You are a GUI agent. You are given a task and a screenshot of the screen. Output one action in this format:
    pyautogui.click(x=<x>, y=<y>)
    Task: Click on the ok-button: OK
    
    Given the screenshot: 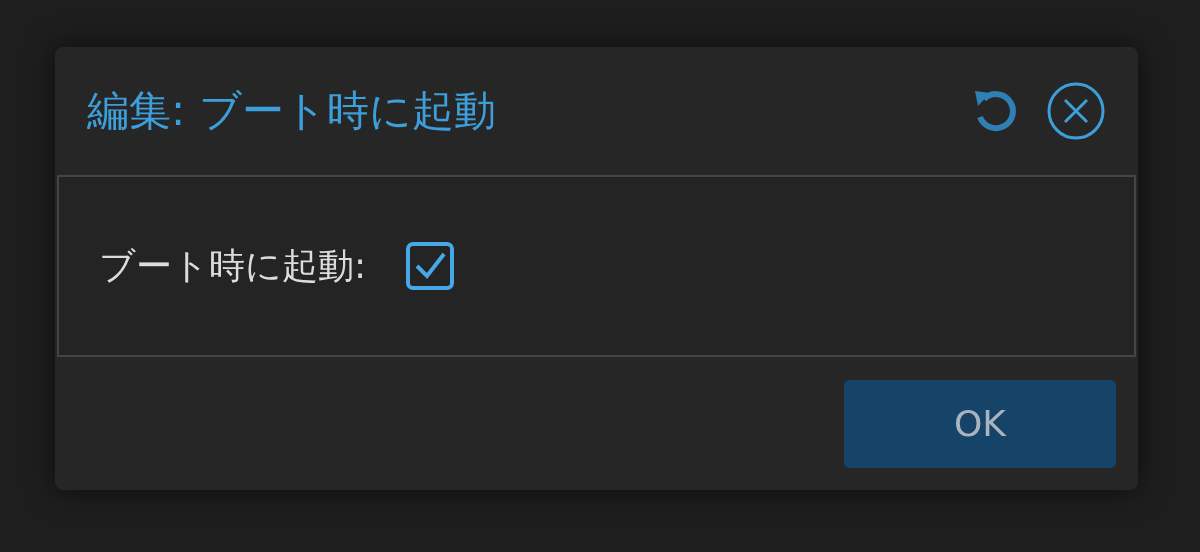 What is the action you would take?
    pyautogui.click(x=980, y=423)
    